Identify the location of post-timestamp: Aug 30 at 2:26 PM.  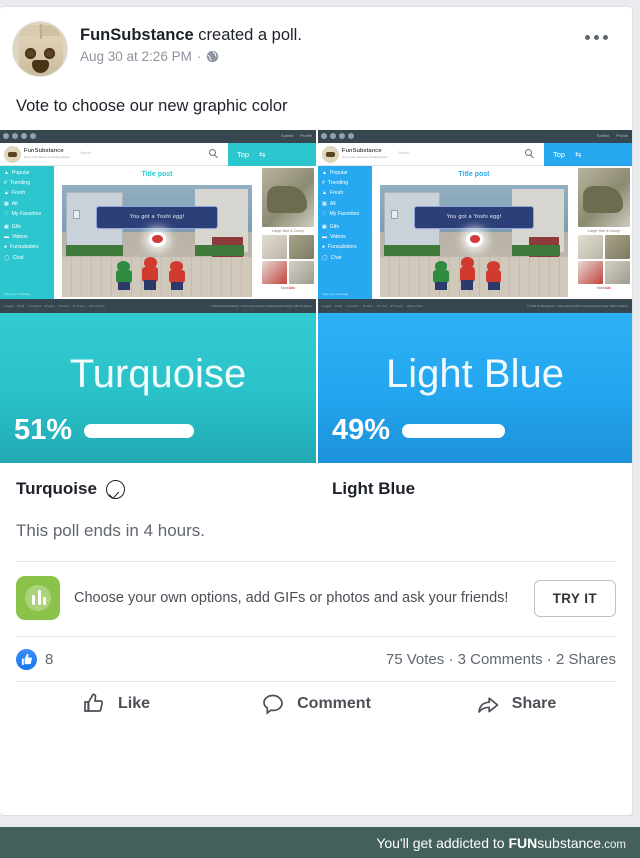
(136, 56).